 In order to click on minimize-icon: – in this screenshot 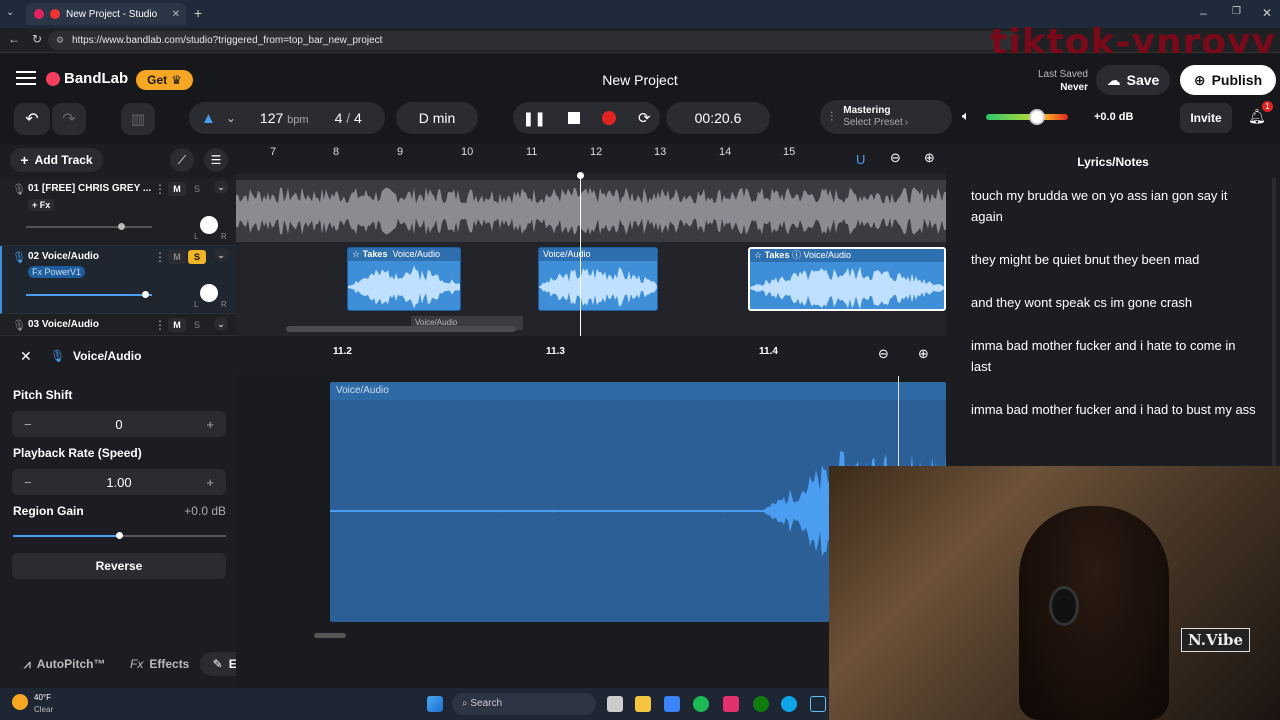, I will do `click(1203, 13)`.